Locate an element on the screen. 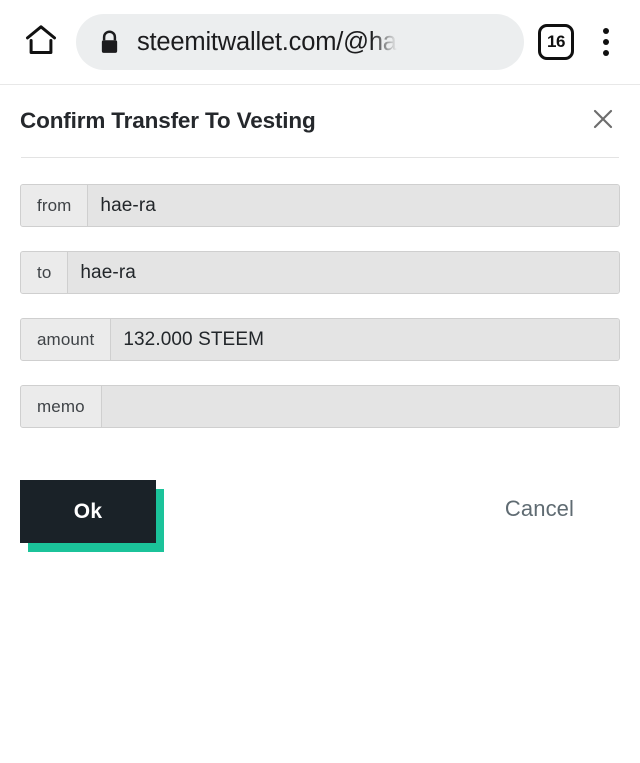 This screenshot has height=763, width=640. field-row-from: from hae-ra is located at coordinates (320, 205).